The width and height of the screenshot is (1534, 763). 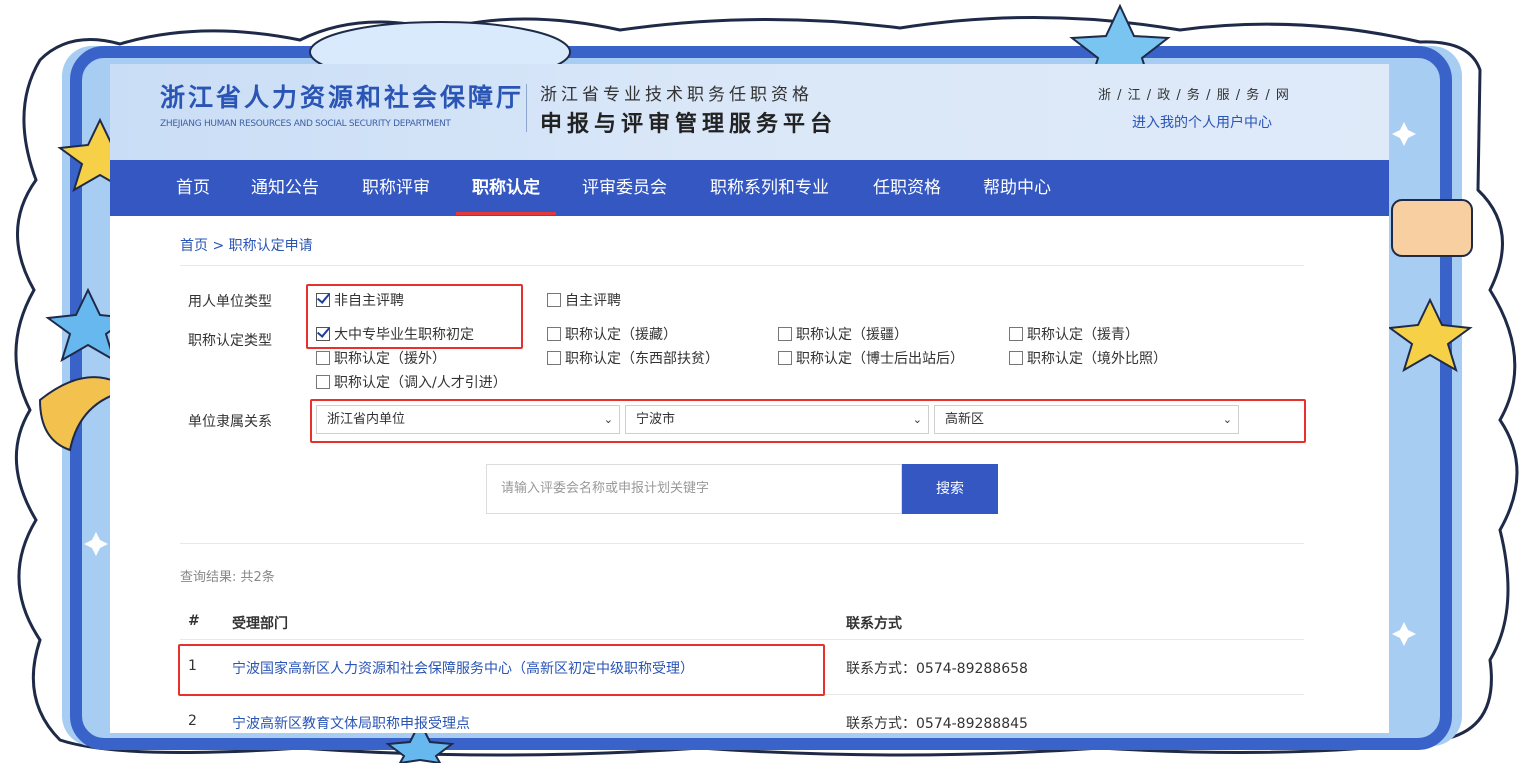 I want to click on checkbox-tibet: 职称认定（援藏）, so click(x=612, y=335).